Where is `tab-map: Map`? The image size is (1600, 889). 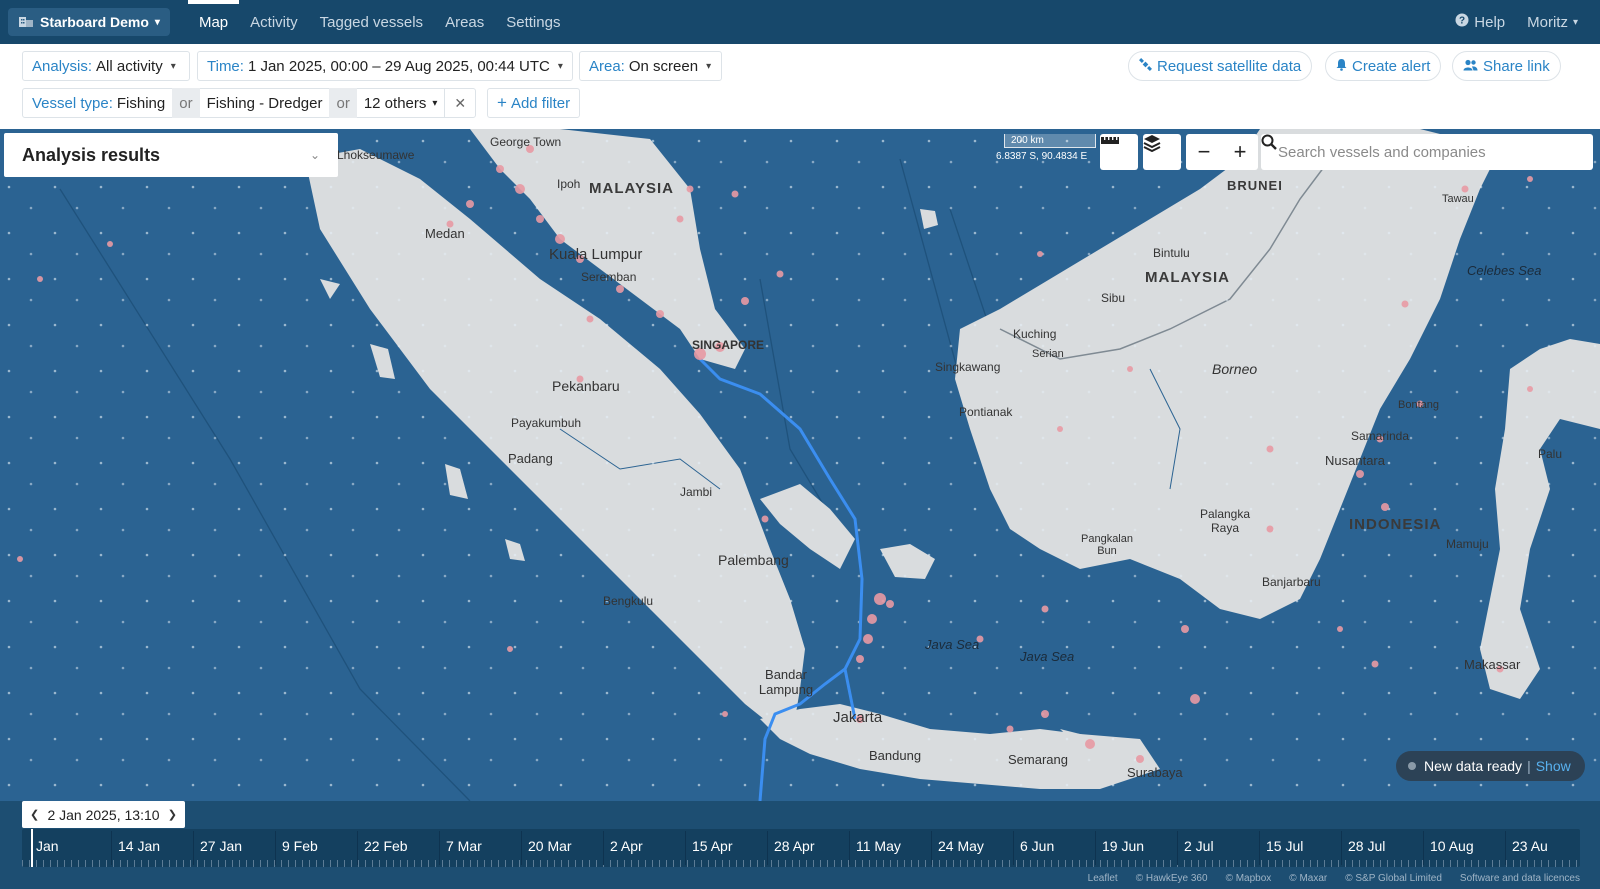
tab-map: Map is located at coordinates (213, 22).